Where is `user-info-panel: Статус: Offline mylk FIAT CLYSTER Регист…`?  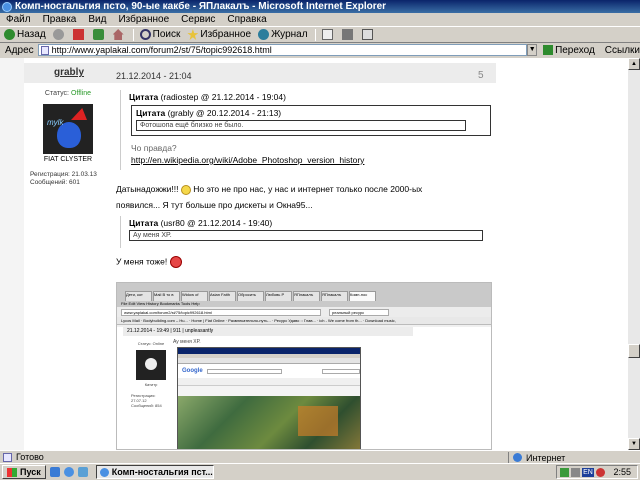
user-info-panel: Статус: Offline mylk FIAT CLYSTER Регист… is located at coordinates (68, 137).